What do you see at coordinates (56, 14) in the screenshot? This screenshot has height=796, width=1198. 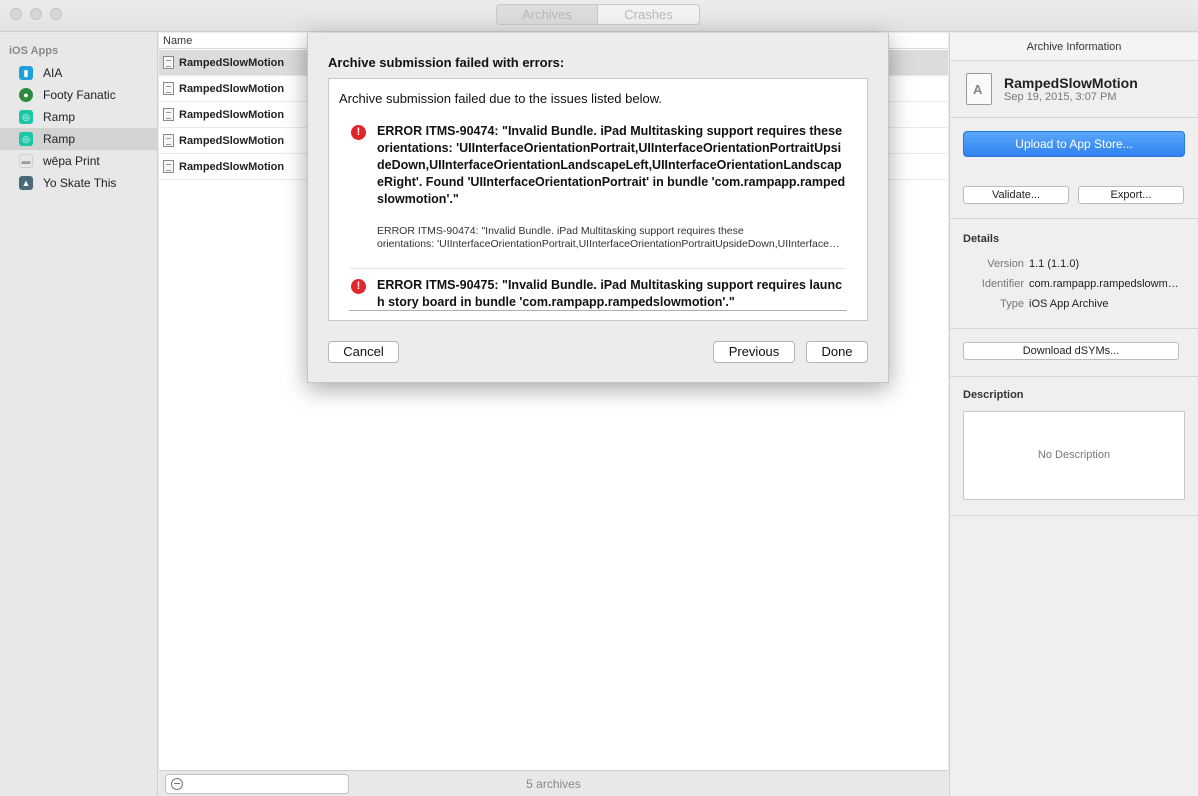 I see `zoom-window-button` at bounding box center [56, 14].